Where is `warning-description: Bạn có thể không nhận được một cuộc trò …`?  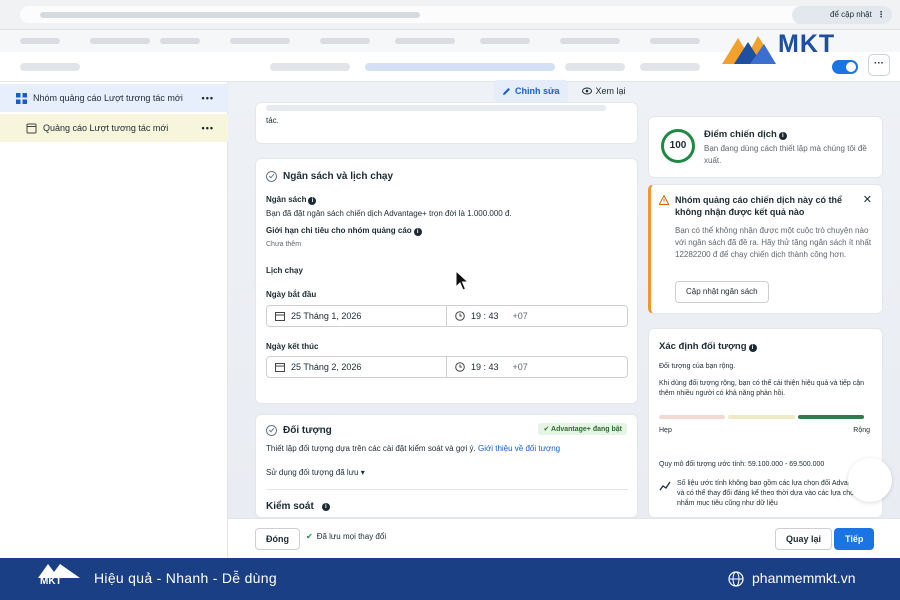
warning-description: Bạn có thể không nhận được một cuộc trò … is located at coordinates (773, 242).